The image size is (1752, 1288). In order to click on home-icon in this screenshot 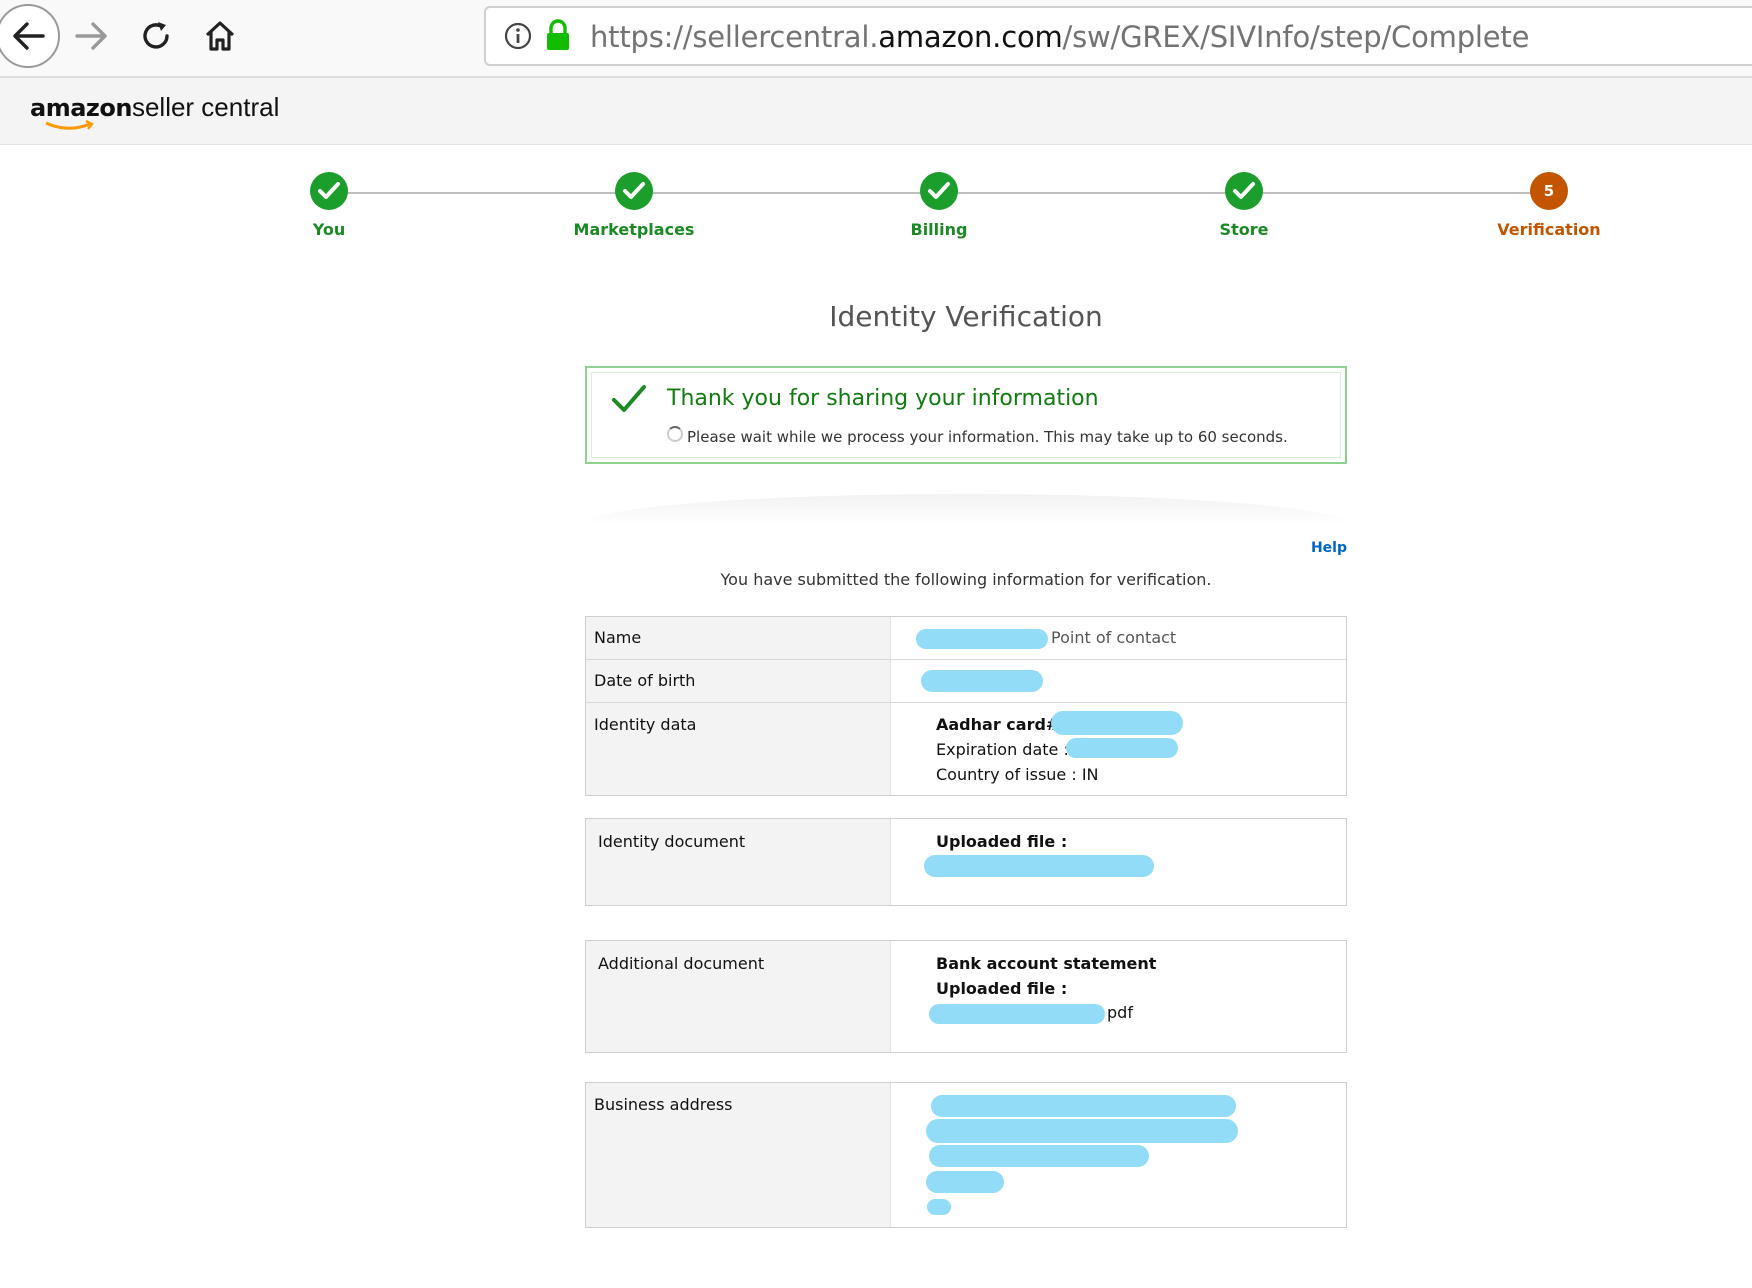, I will do `click(220, 36)`.